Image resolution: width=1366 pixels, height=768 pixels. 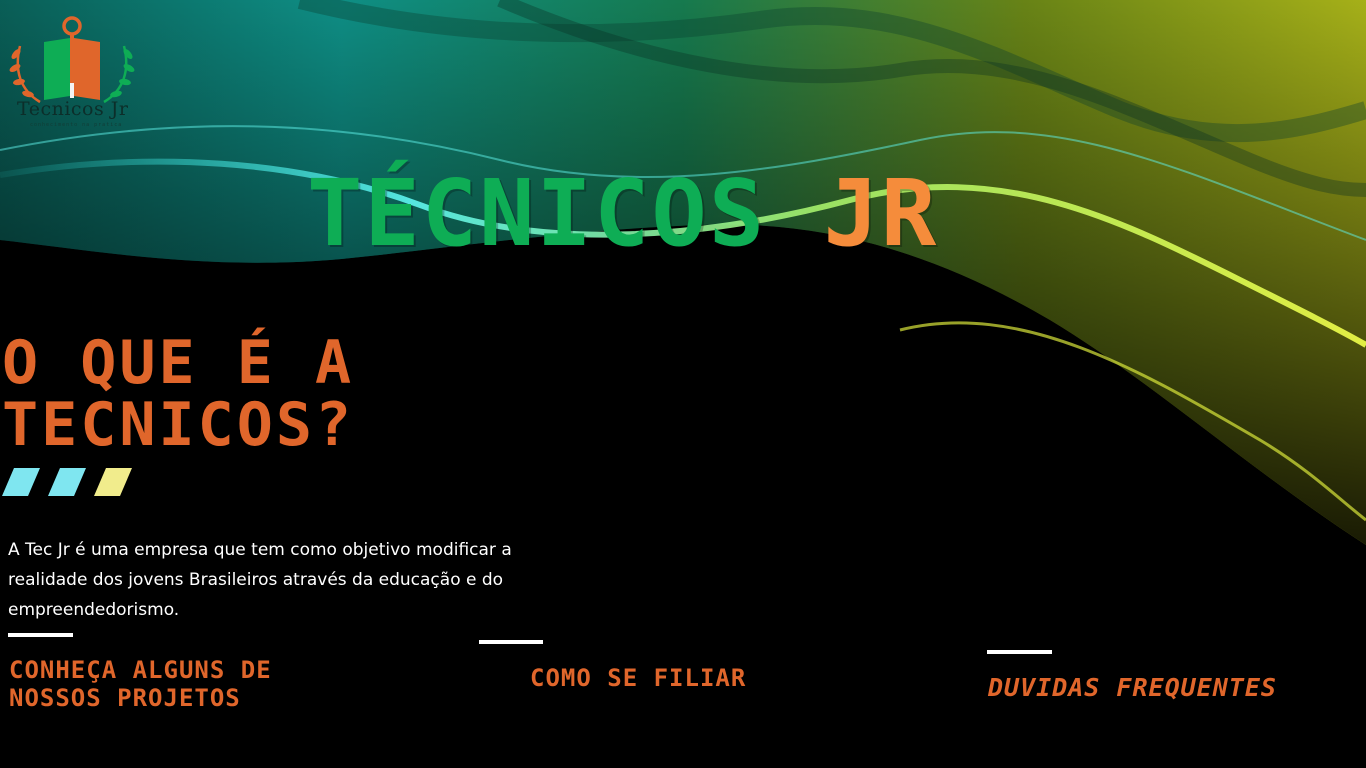 I want to click on about-heading-line2: TECNICOS?, so click(x=178, y=425).